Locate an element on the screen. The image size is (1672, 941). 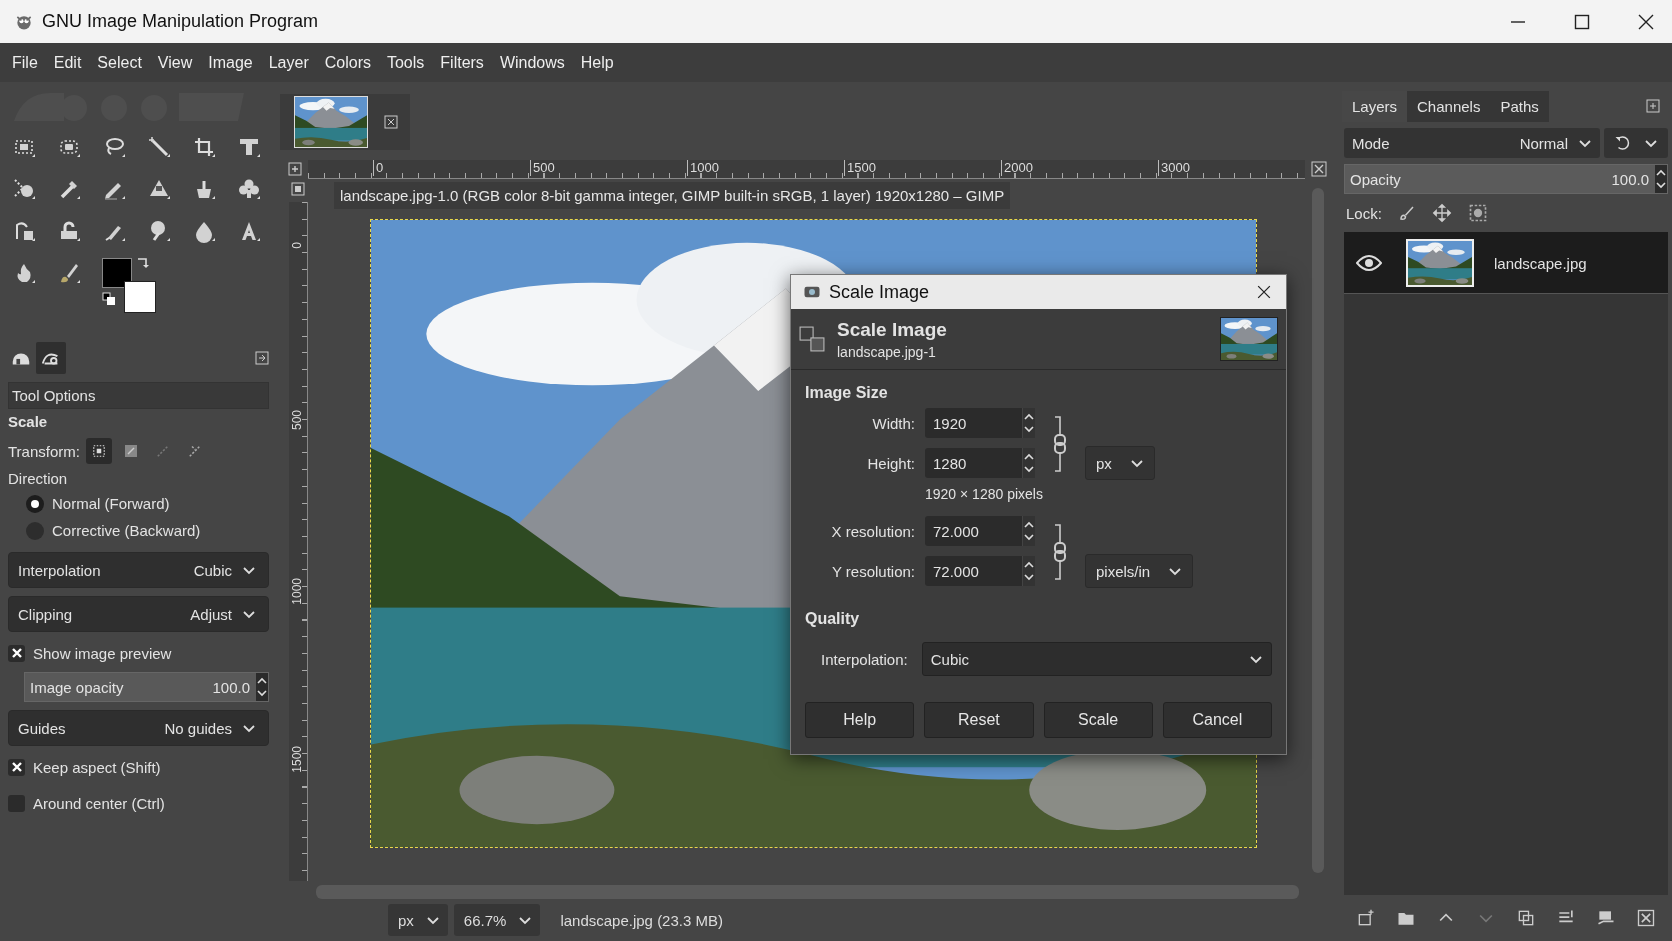
section-heading: Quality is located at coordinates (833, 619).